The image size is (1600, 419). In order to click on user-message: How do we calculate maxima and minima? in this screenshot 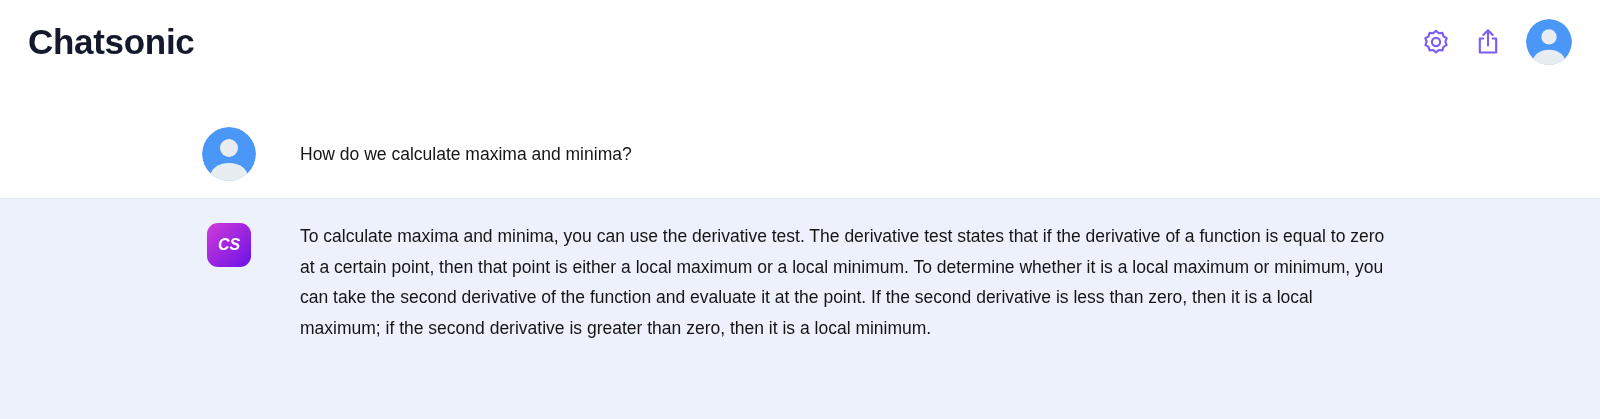, I will do `click(466, 154)`.